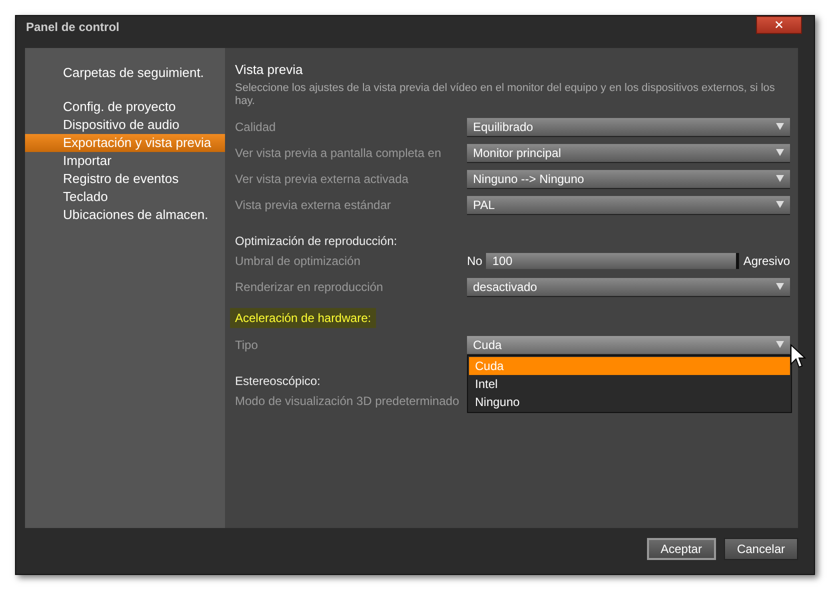  I want to click on sidebar-item: Config. de proyecto, so click(125, 107).